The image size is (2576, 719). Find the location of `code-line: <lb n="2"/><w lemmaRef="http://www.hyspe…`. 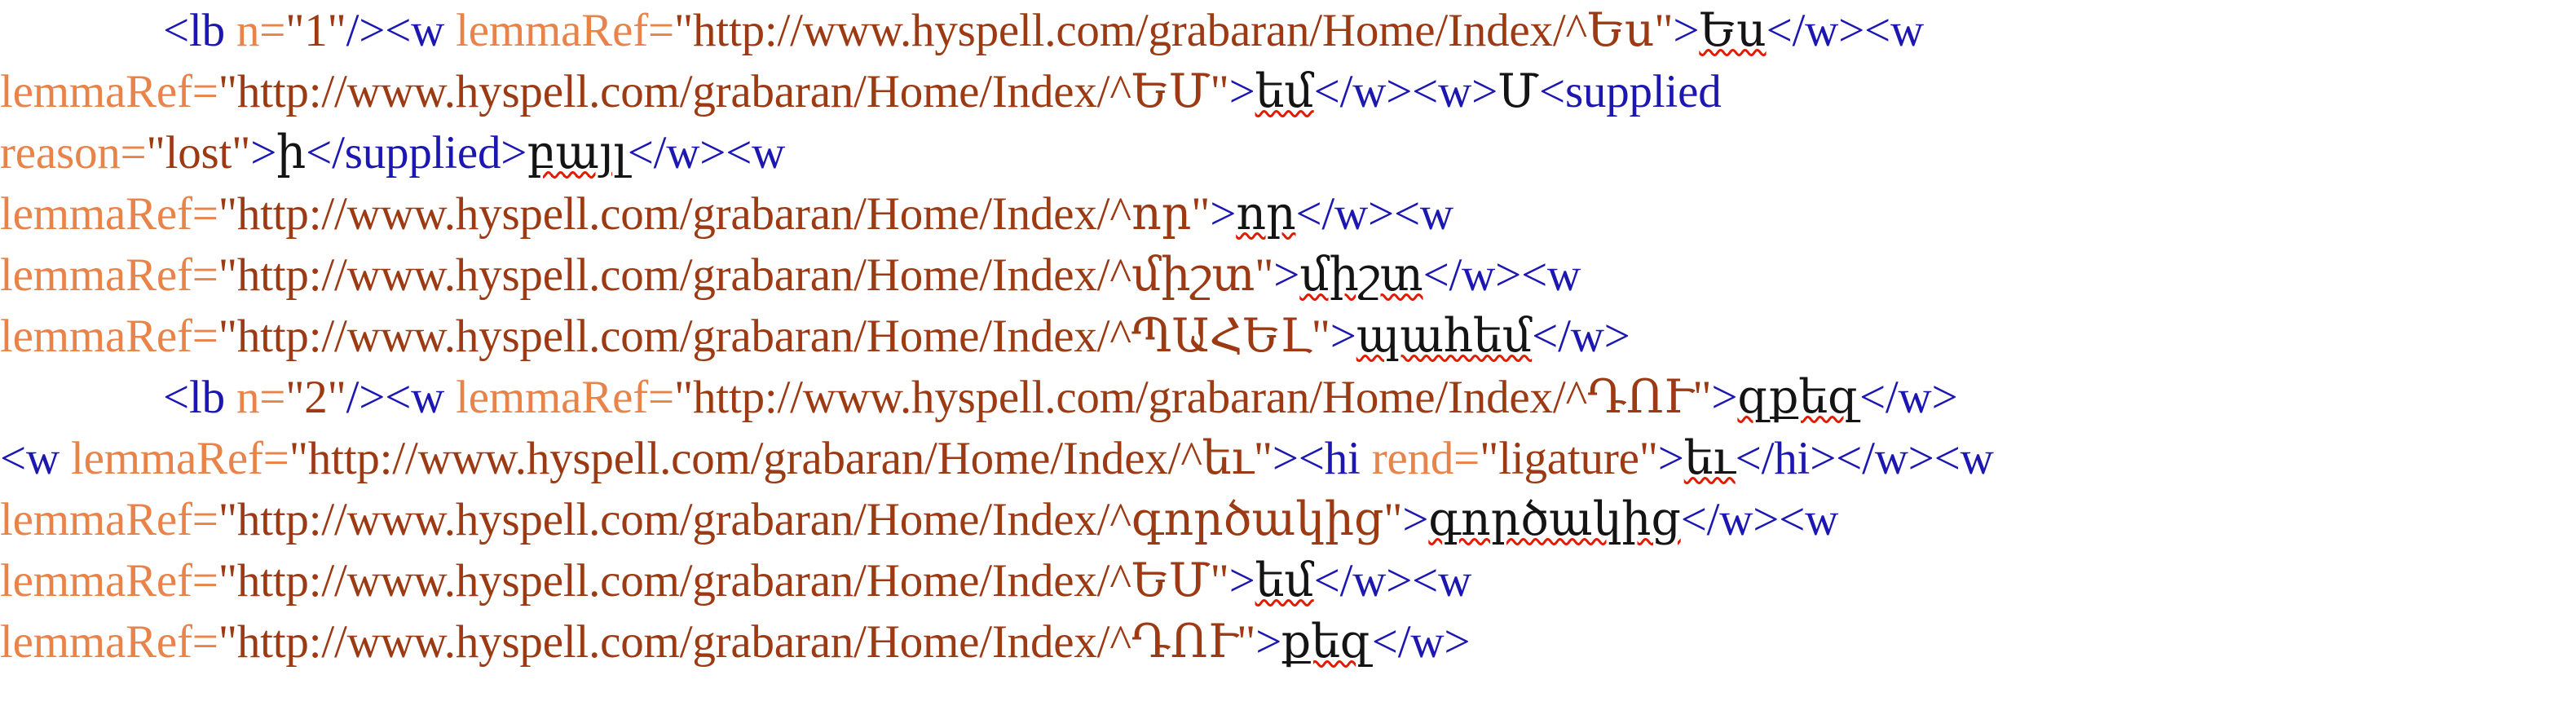

code-line: <lb n="2"/><w lemmaRef="http://www.hyspe… is located at coordinates (1288, 398).